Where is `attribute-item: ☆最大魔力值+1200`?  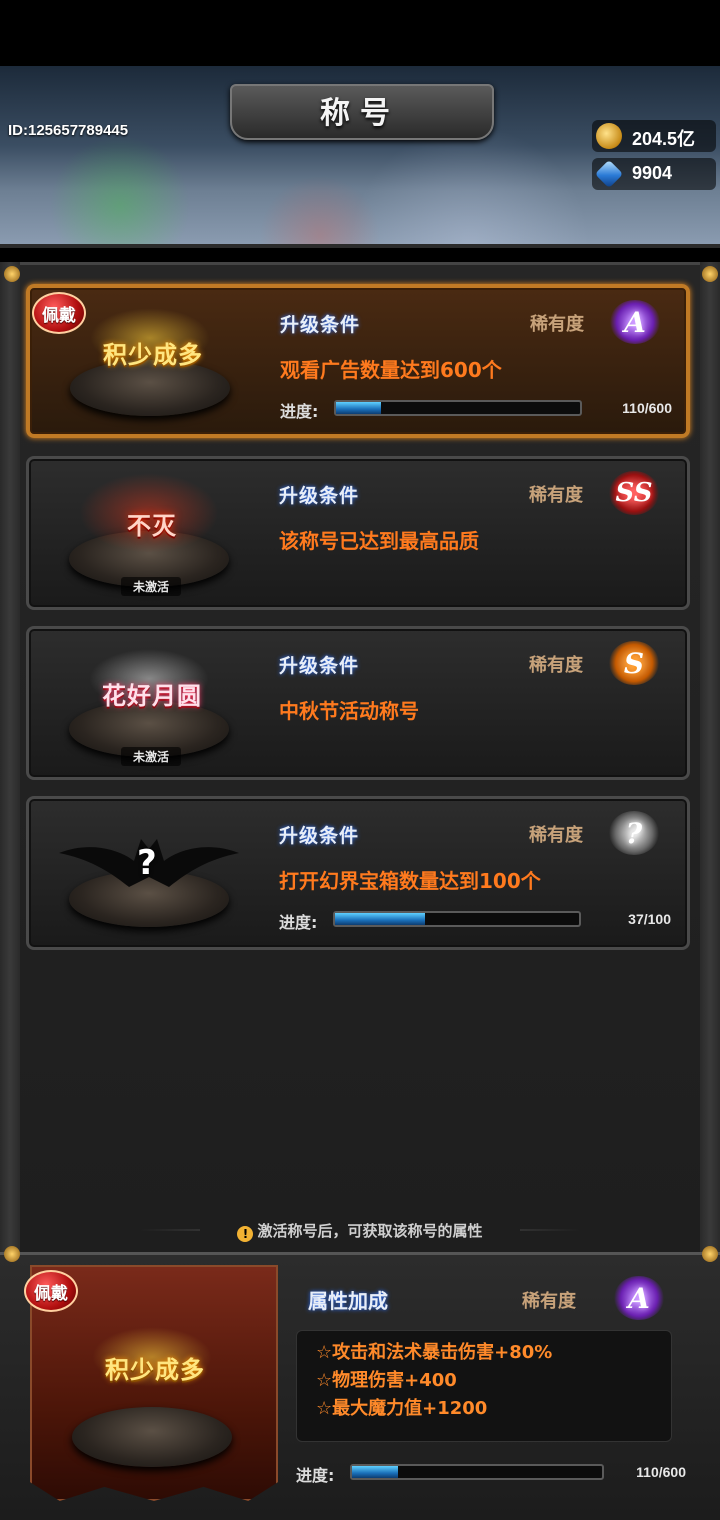
attribute-item: ☆最大魔力值+1200 is located at coordinates (402, 1408).